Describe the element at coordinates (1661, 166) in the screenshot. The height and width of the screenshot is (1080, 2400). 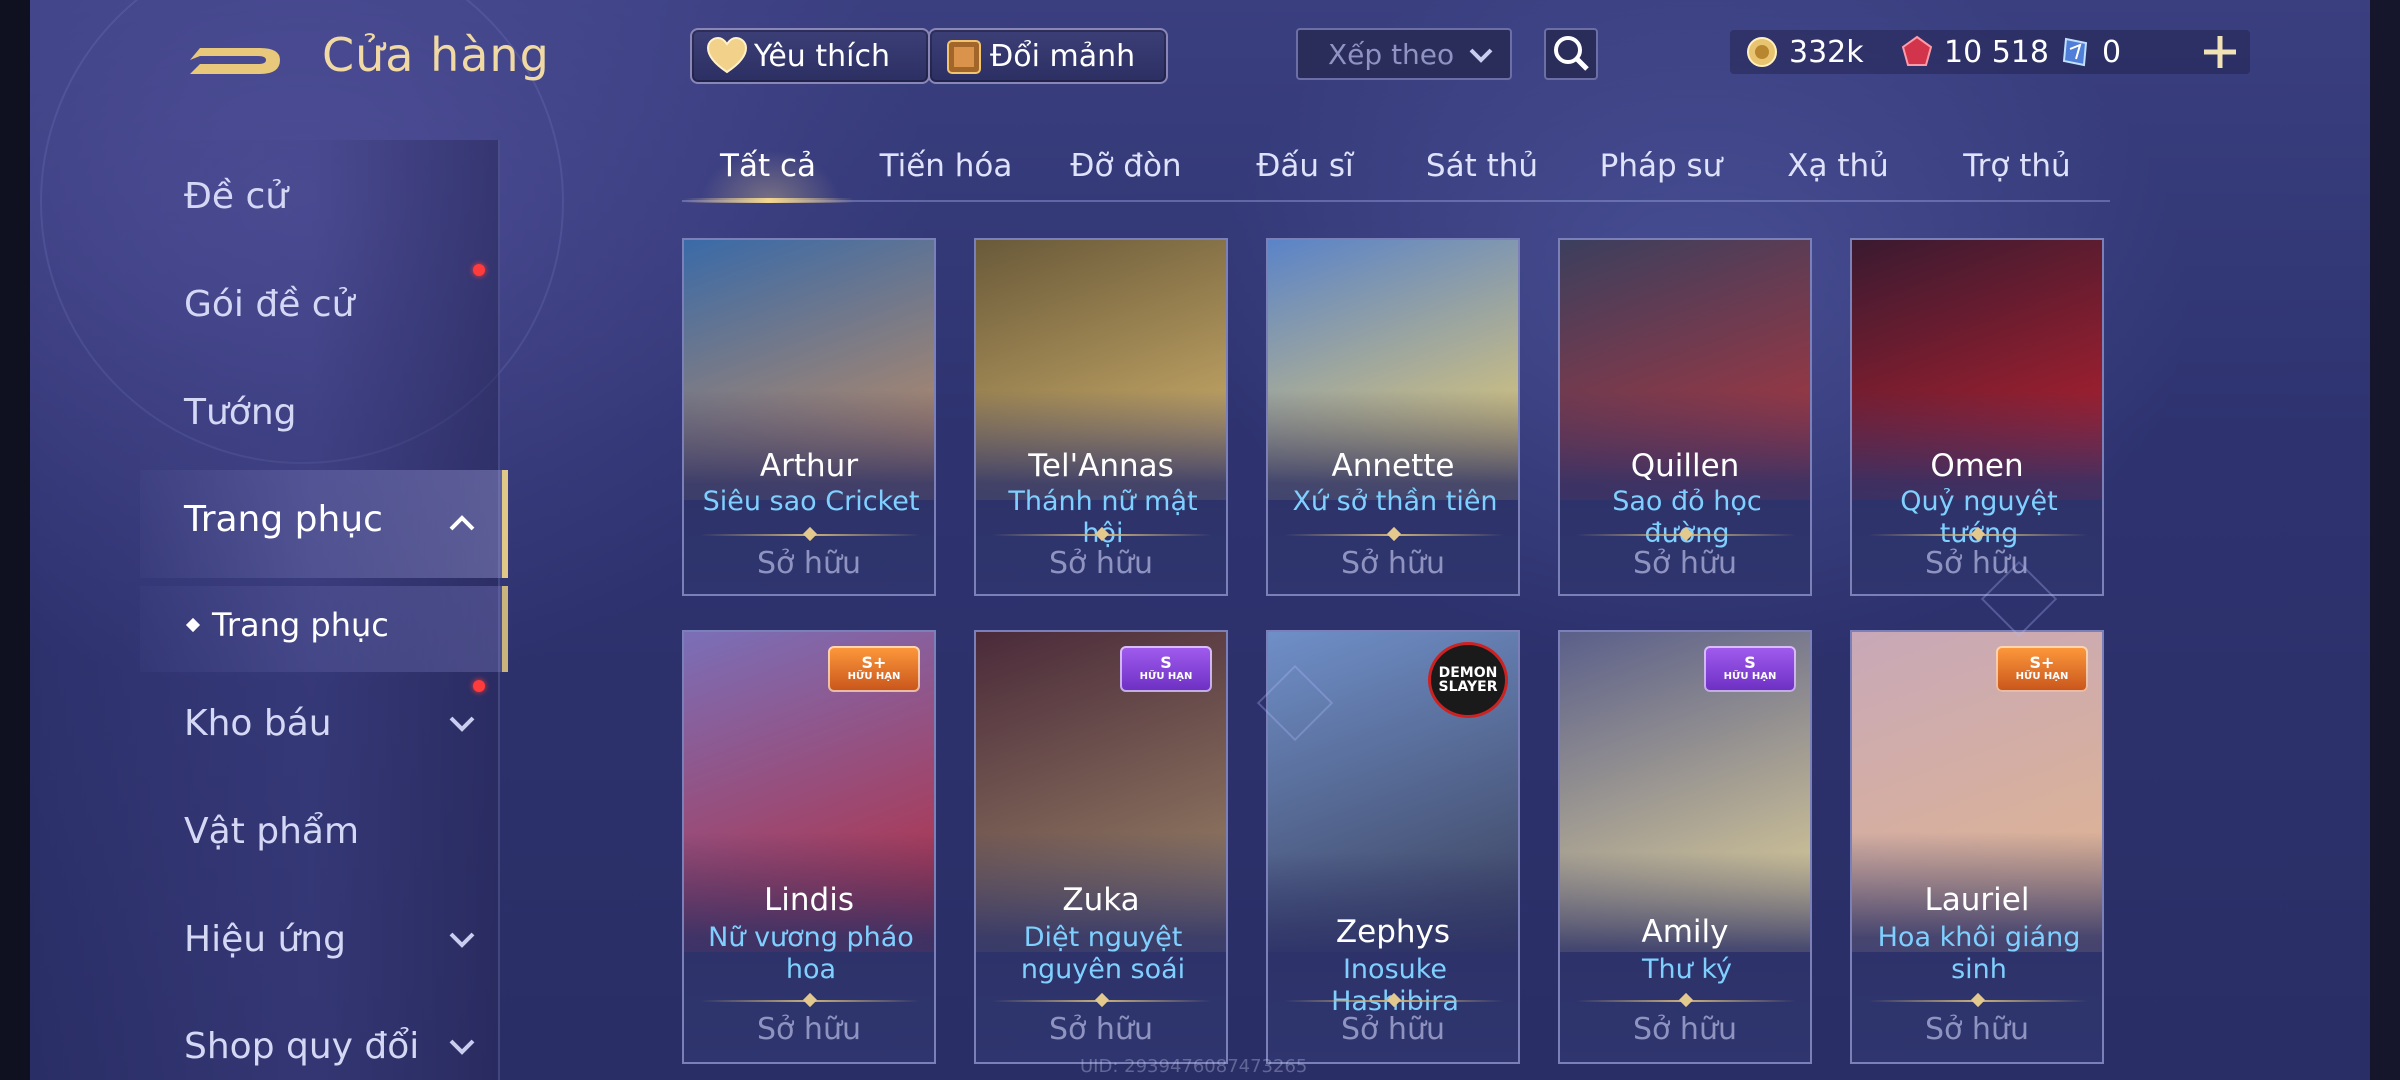
I see `tab-mage: Pháp sư` at that location.